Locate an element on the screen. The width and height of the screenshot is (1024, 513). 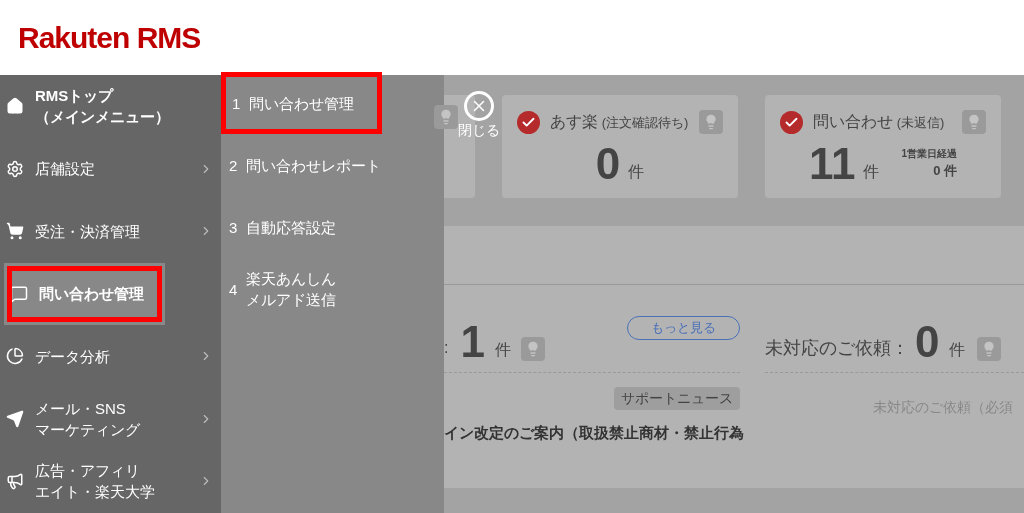
paper-plane-icon is located at coordinates (15, 418).